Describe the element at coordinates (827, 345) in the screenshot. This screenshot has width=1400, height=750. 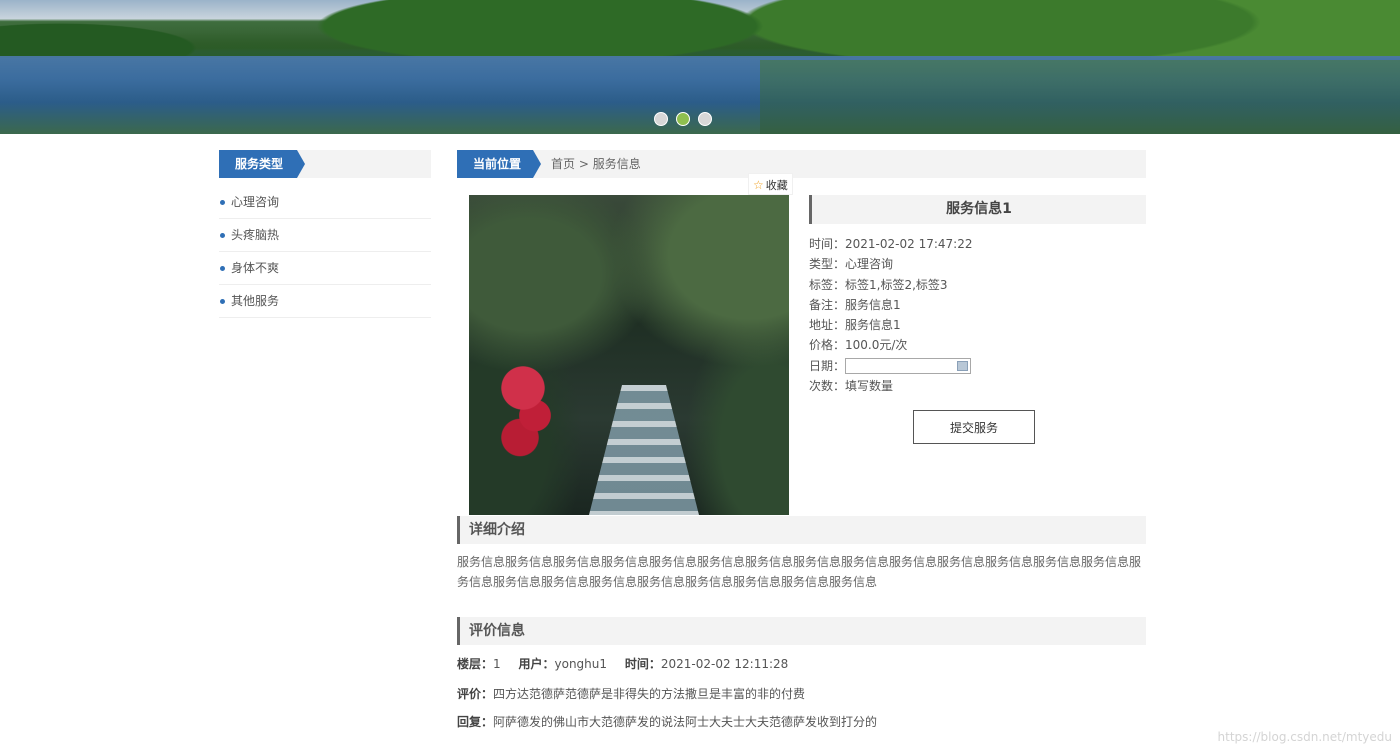
I see `field-price-label: 价格：` at that location.